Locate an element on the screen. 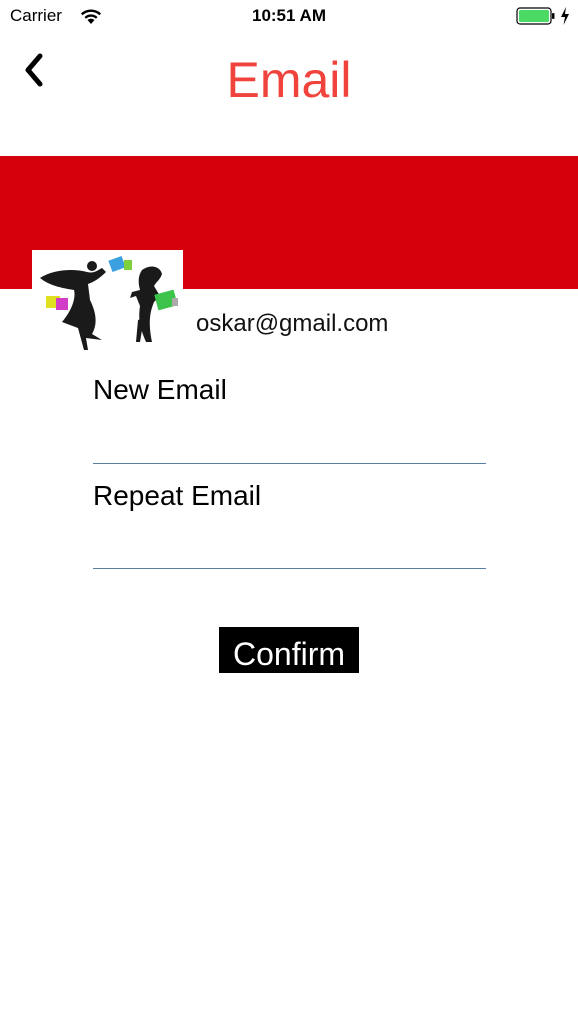  repeat-email-field is located at coordinates (289, 548).